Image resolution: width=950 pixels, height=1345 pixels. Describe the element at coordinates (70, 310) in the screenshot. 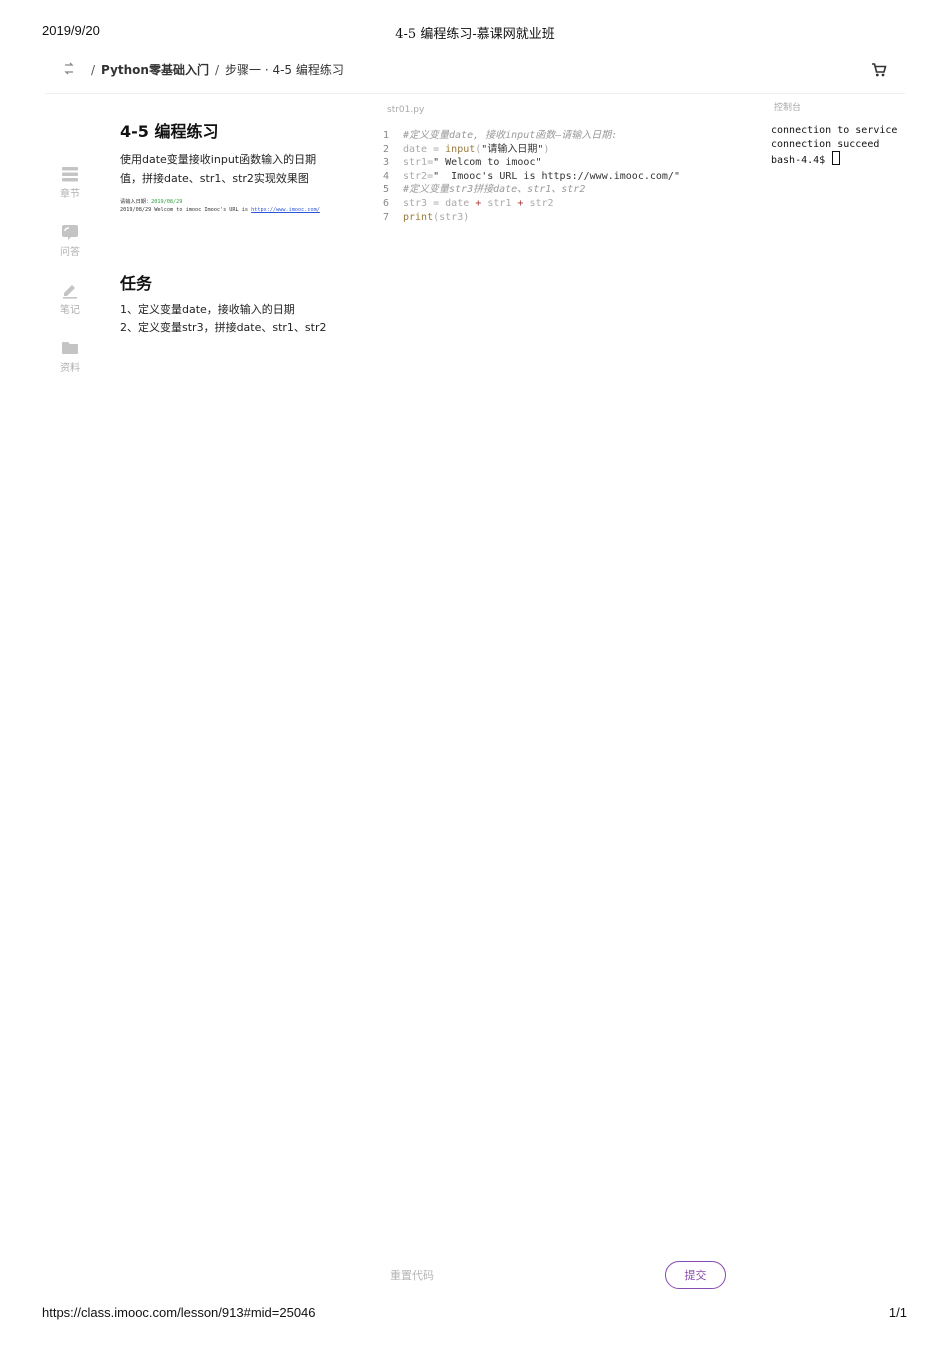

I see `sidebar-item-note: 笔记` at that location.